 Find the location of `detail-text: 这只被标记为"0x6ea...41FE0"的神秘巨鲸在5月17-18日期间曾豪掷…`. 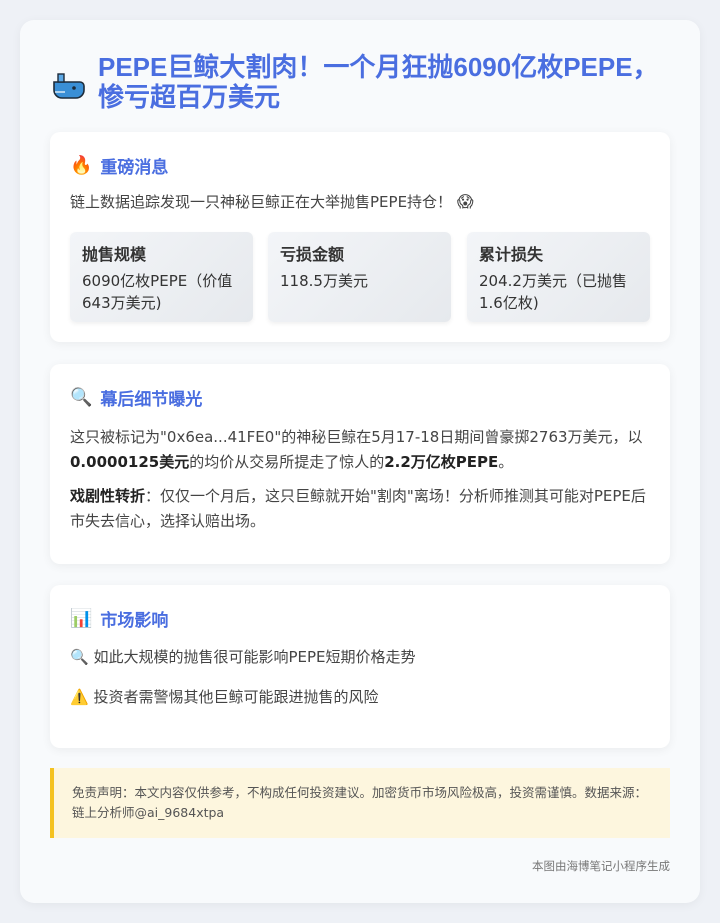

detail-text: 这只被标记为"0x6ea...41FE0"的神秘巨鲸在5月17-18日期间曾豪掷… is located at coordinates (356, 437).